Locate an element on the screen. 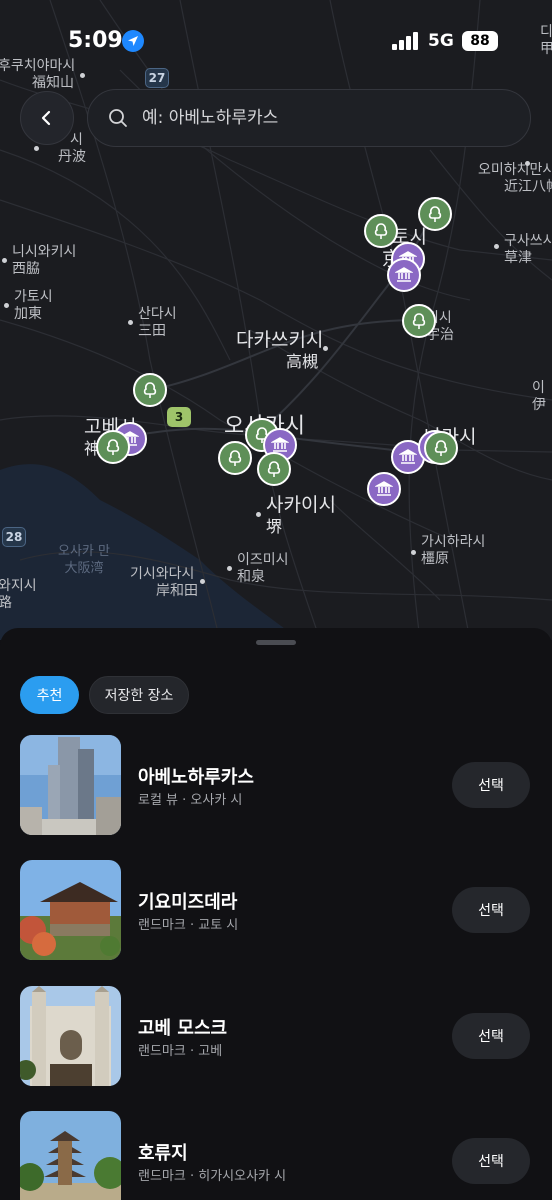 The width and height of the screenshot is (552, 1200). map-label-kusatsu: 구사쓰시 草津 is located at coordinates (528, 249).